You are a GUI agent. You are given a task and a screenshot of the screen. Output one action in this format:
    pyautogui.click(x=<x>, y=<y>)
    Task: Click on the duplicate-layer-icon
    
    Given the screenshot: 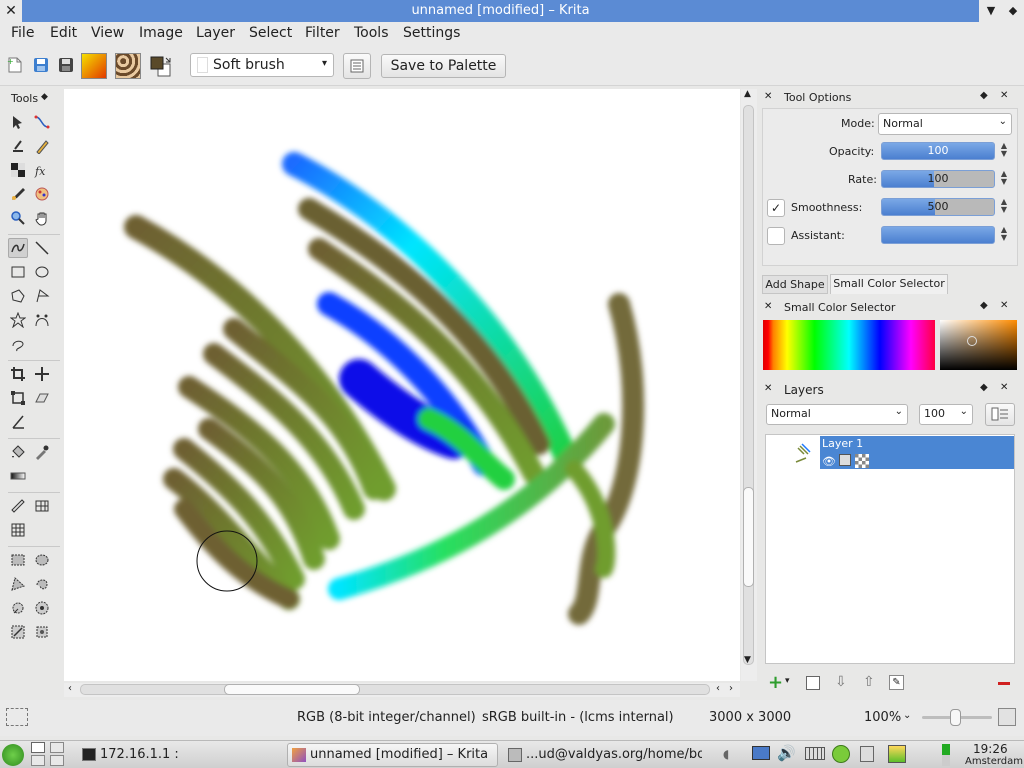 What is the action you would take?
    pyautogui.click(x=813, y=683)
    